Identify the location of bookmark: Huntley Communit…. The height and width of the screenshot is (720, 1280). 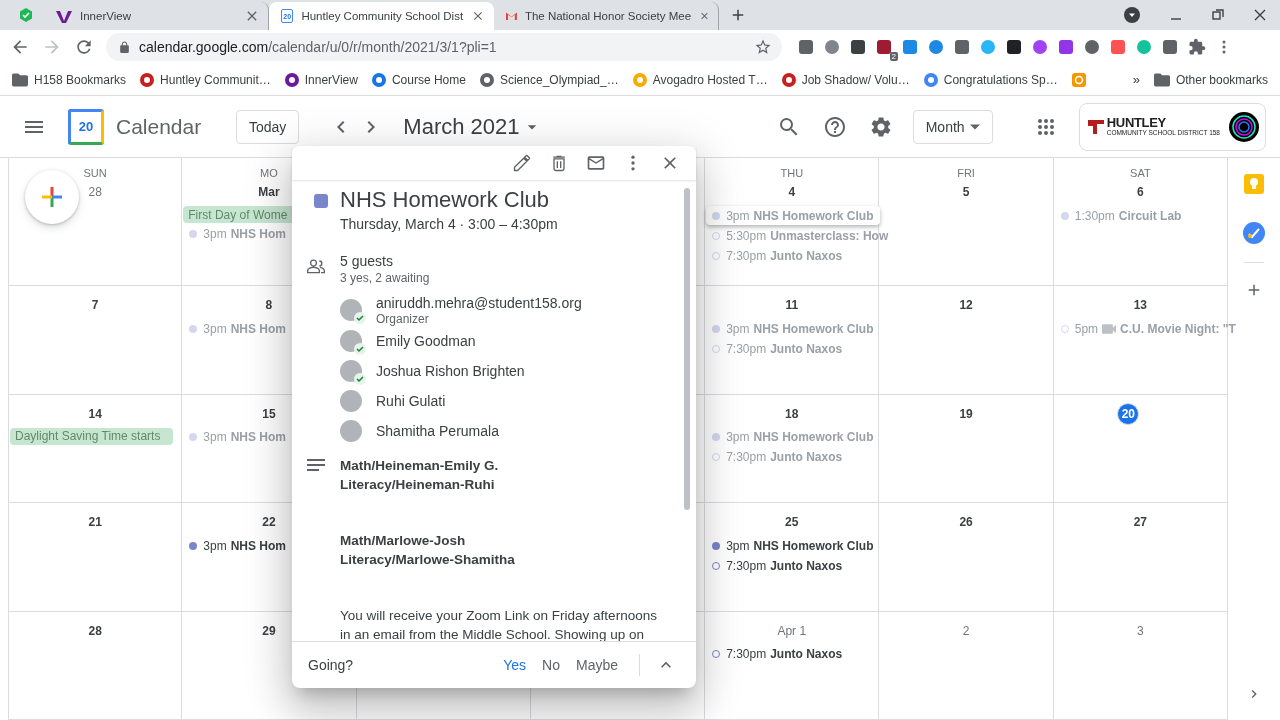
(205, 79).